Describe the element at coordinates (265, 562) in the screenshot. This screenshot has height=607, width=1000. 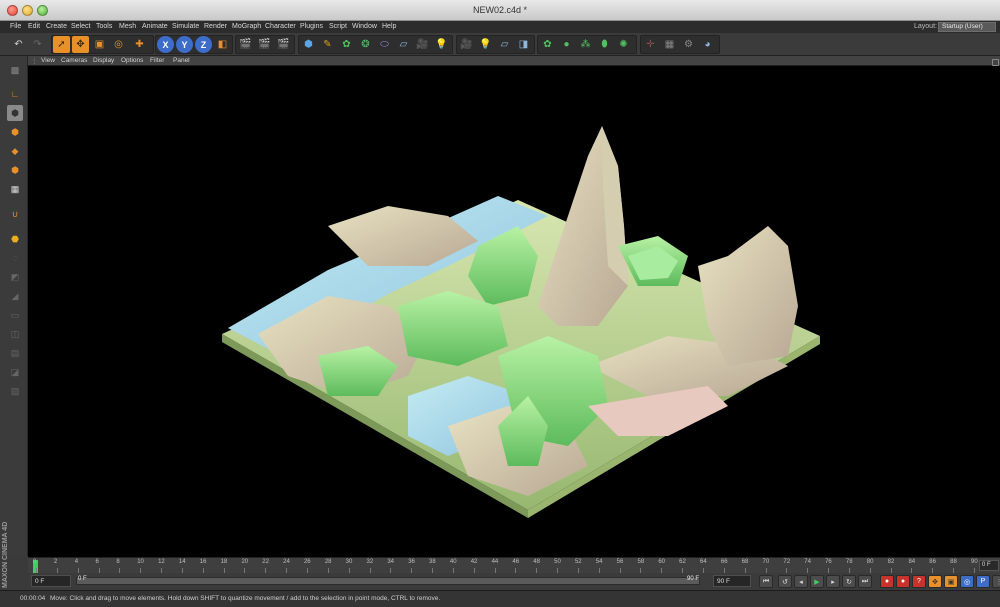
I see `timeline-tick-label: 22` at that location.